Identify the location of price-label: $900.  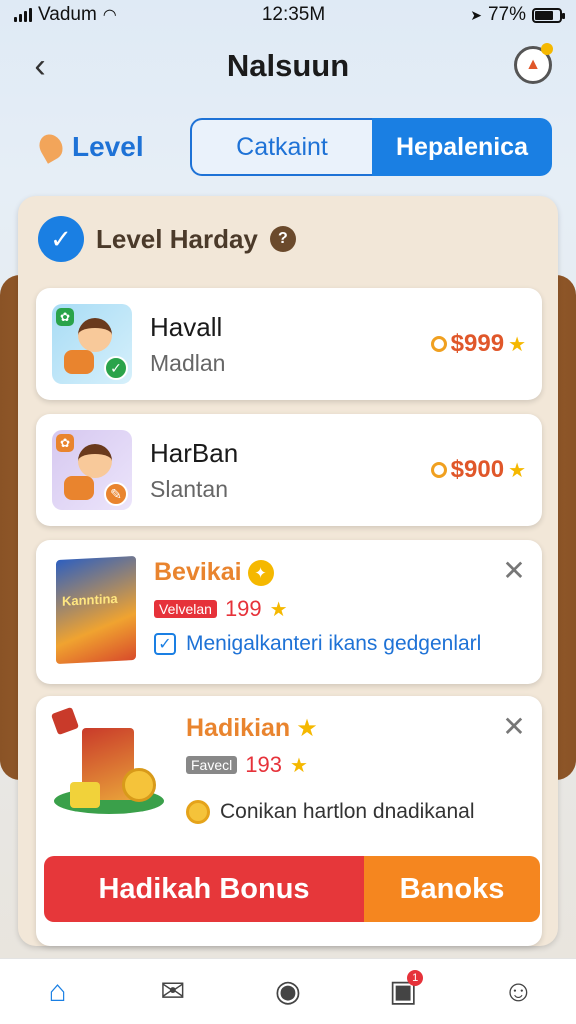
(477, 469).